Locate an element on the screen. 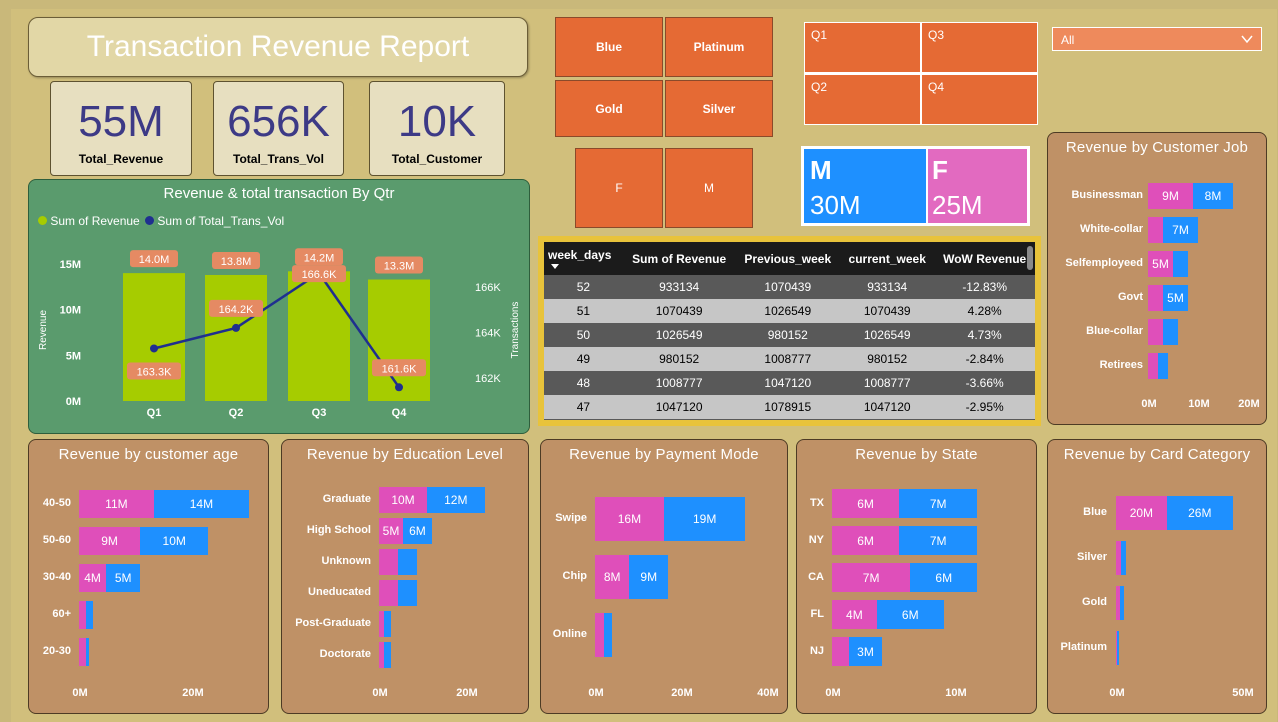  x-tick-label: 0M is located at coordinates (596, 693).